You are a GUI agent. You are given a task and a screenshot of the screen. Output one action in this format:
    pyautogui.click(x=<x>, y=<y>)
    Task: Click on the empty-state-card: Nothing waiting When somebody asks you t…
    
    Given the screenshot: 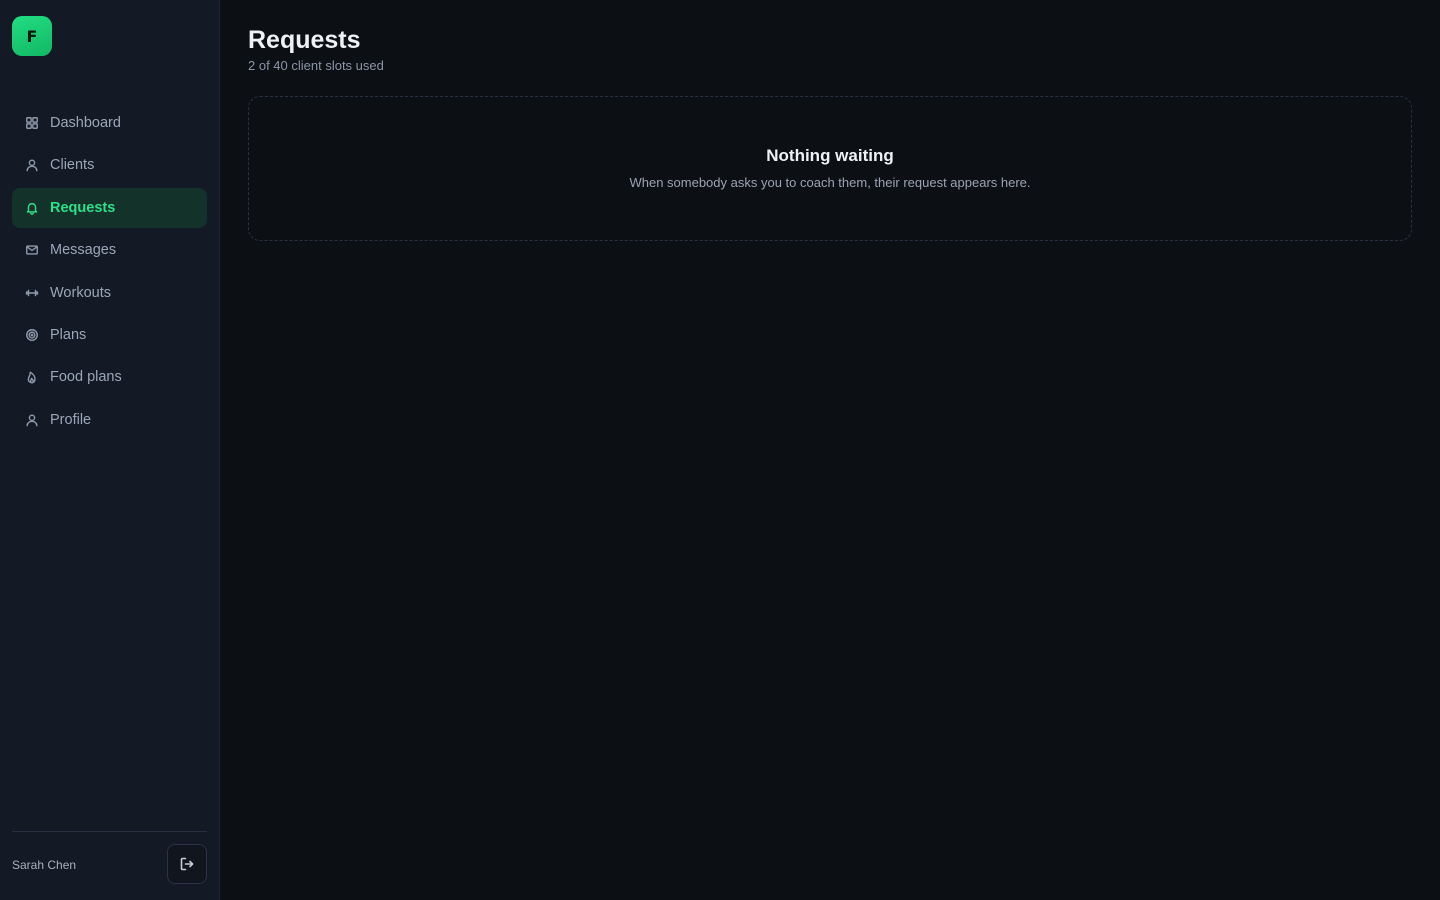 What is the action you would take?
    pyautogui.click(x=830, y=168)
    